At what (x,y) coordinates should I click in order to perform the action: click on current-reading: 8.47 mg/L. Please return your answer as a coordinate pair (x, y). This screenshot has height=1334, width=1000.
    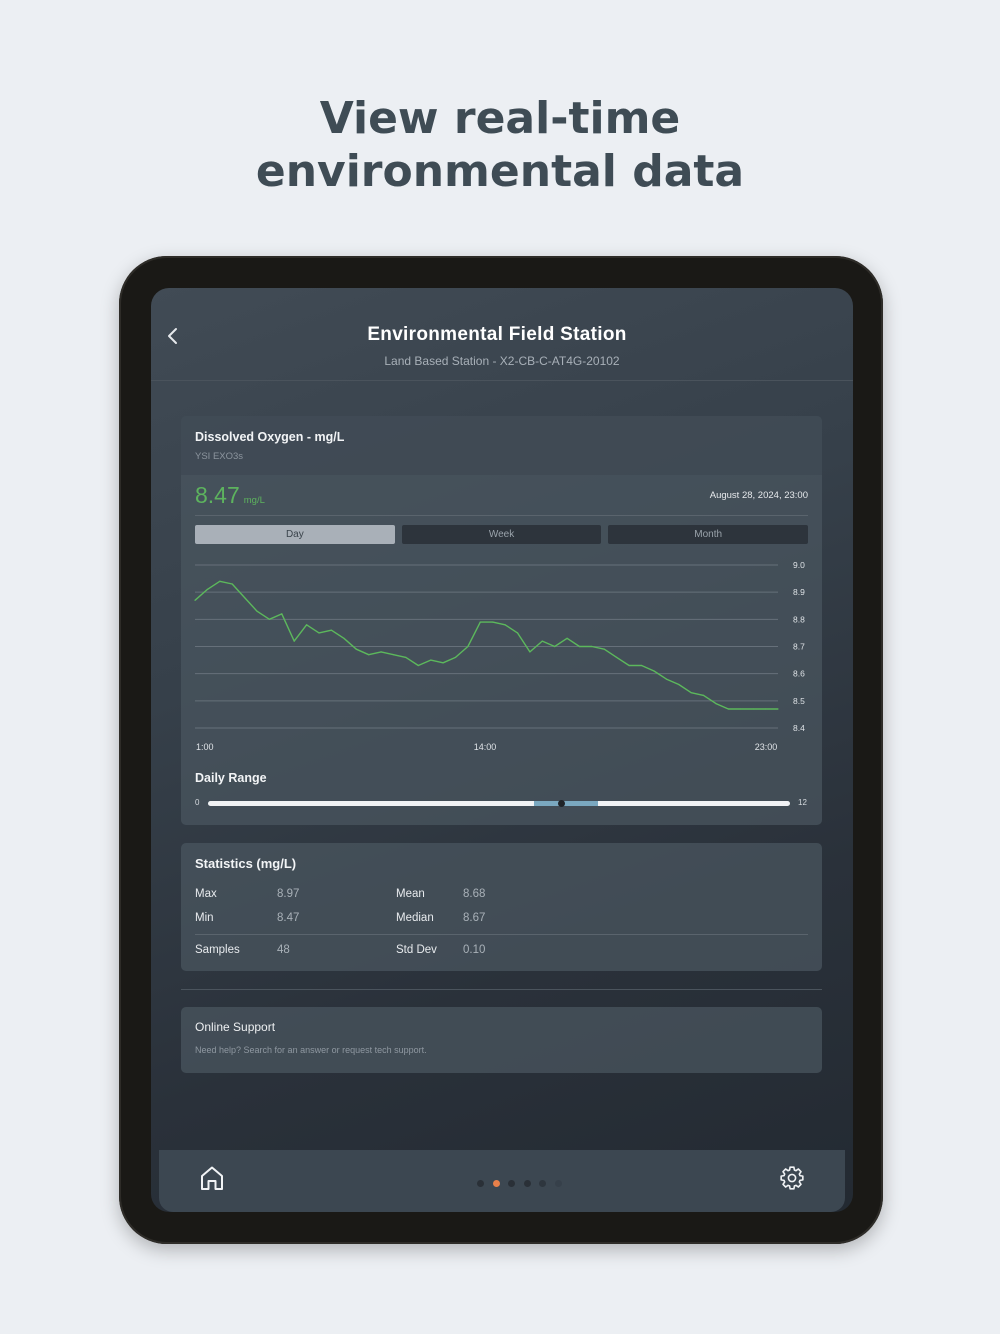
    Looking at the image, I should click on (230, 495).